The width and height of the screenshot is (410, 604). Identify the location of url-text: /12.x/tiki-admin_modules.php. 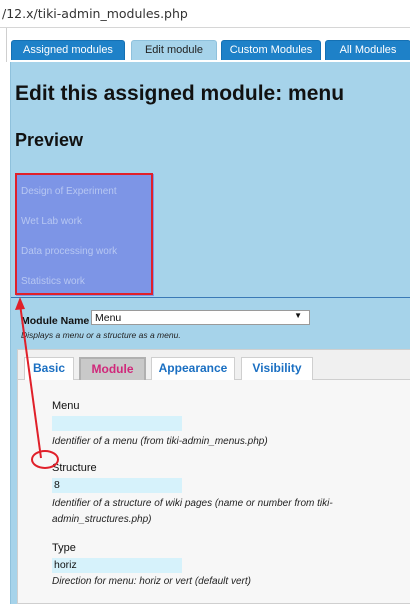
(95, 13).